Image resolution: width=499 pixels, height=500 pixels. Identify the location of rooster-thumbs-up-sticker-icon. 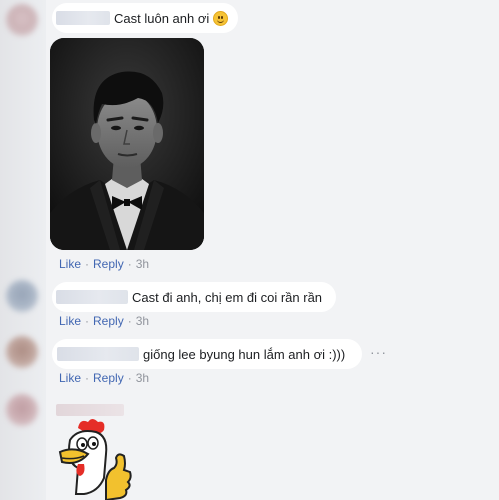
(90, 459).